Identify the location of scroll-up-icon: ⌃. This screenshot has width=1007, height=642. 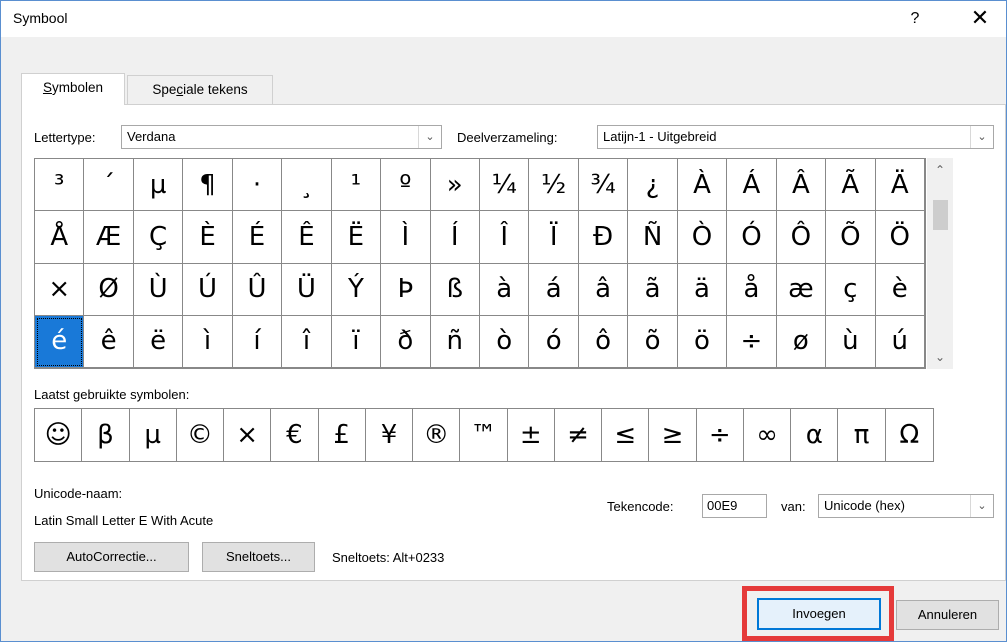
(940, 170).